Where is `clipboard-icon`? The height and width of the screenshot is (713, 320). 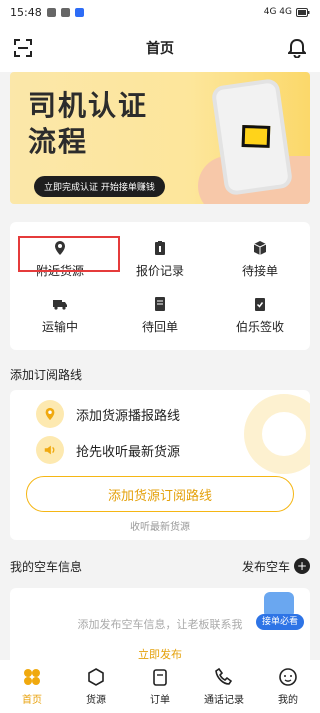 clipboard-icon is located at coordinates (160, 248).